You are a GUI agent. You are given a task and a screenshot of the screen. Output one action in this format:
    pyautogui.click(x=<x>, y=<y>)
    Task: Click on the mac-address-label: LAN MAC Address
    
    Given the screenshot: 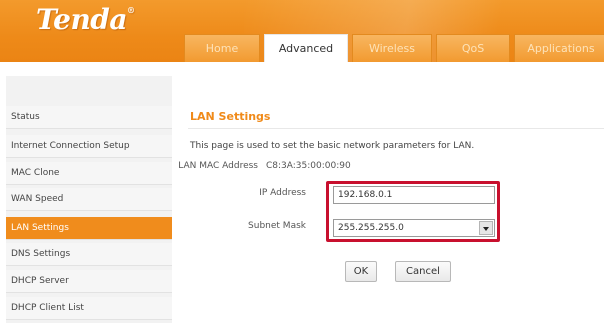 What is the action you would take?
    pyautogui.click(x=218, y=166)
    